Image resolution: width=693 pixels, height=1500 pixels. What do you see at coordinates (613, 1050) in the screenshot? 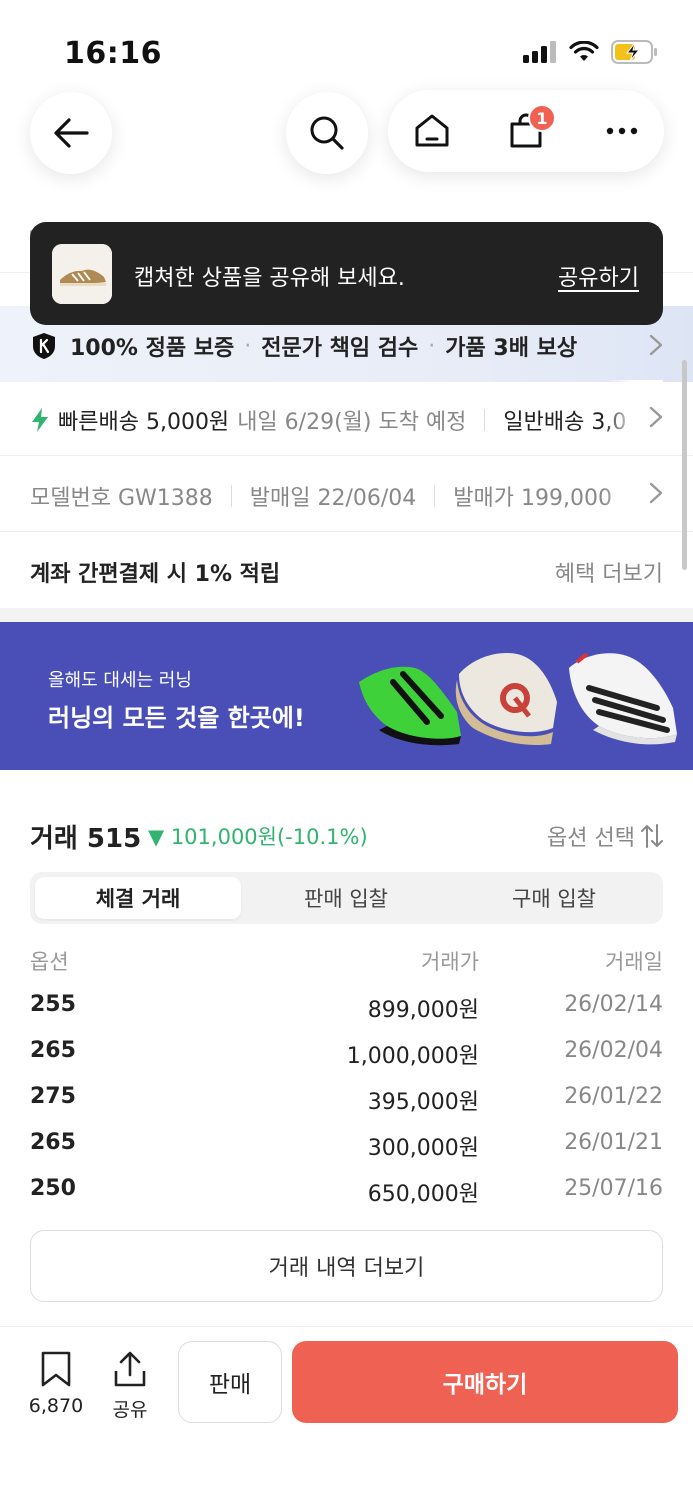
I see `trade-date: 26/02/04` at bounding box center [613, 1050].